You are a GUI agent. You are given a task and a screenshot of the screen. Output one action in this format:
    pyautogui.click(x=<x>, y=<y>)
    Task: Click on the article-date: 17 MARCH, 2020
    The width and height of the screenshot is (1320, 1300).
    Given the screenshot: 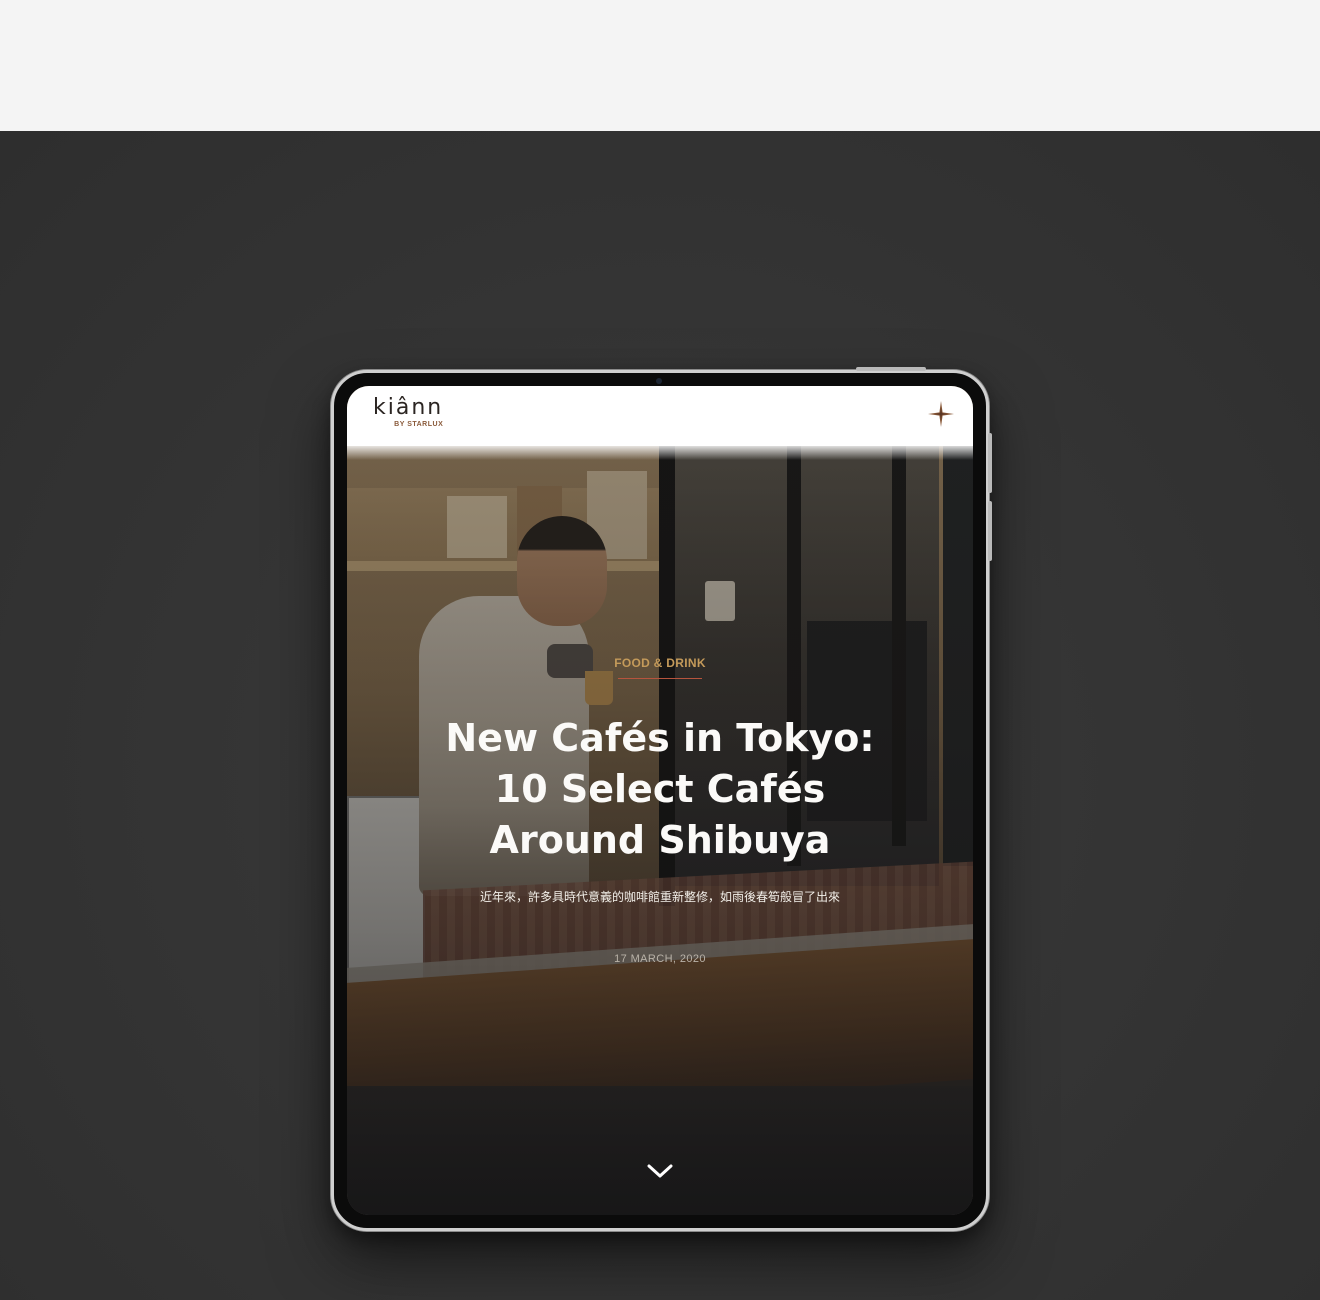 What is the action you would take?
    pyautogui.click(x=660, y=959)
    